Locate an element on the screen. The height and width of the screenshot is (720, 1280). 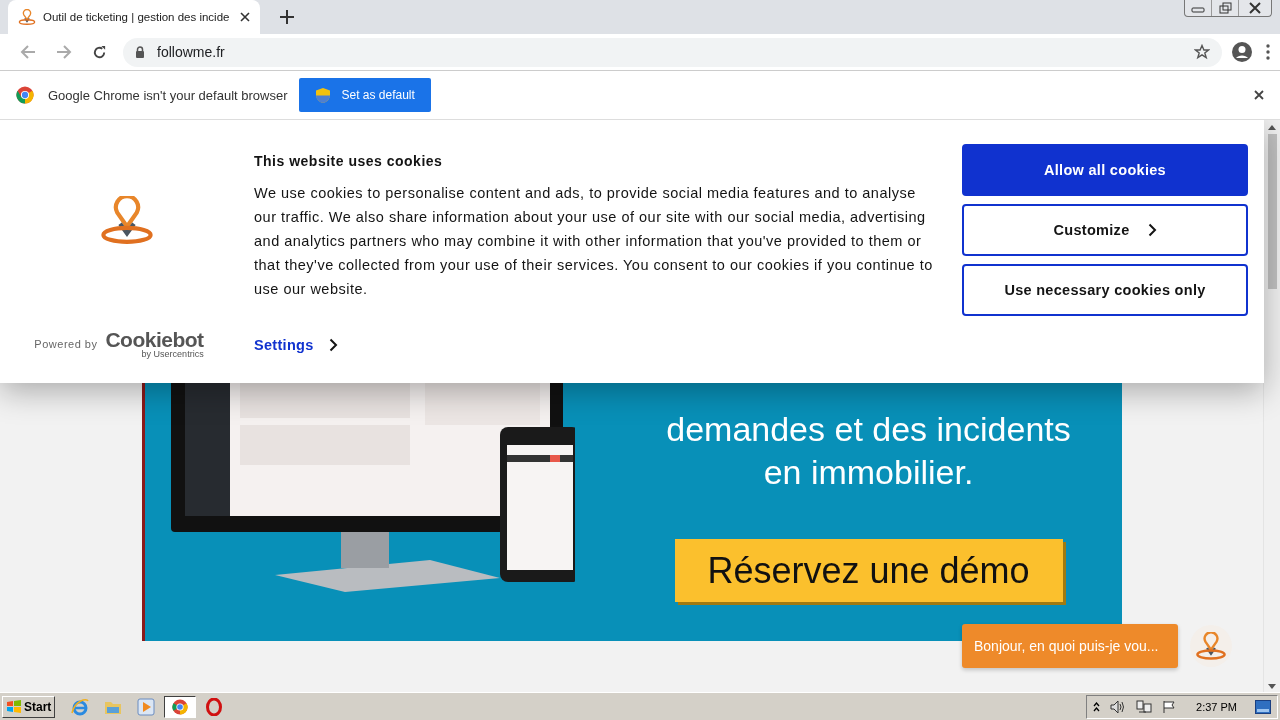
taskbar-app-button is located at coordinates (180, 706).